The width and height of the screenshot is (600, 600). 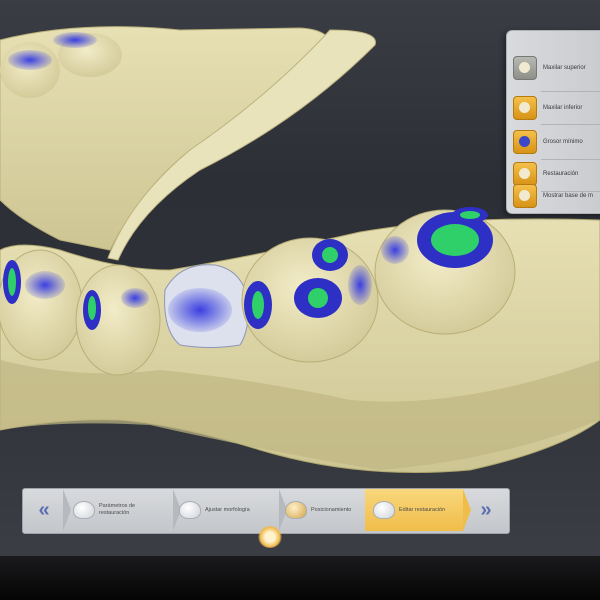 I want to click on step-label: Parámetros de restauración, so click(x=117, y=509).